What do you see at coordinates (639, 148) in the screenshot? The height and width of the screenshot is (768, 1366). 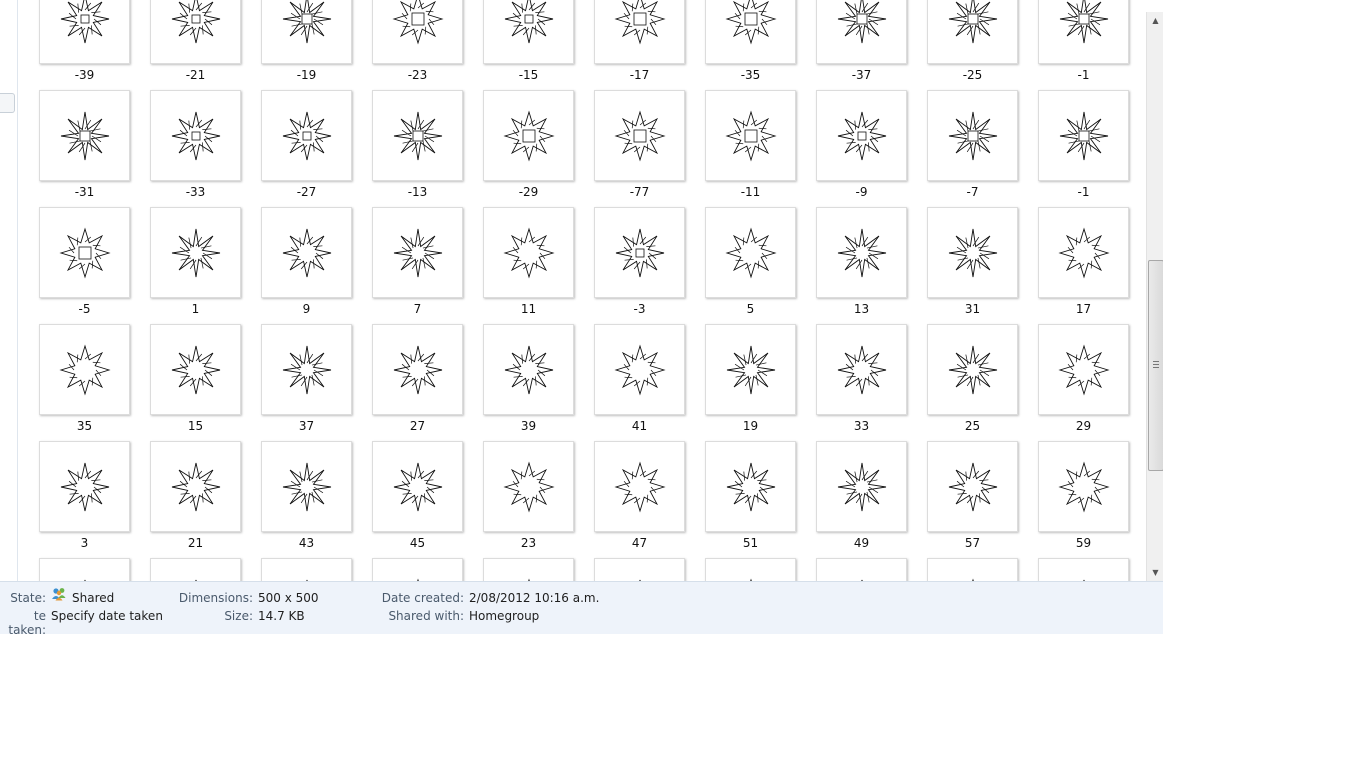 I see `file-thumbnail-item: -77` at bounding box center [639, 148].